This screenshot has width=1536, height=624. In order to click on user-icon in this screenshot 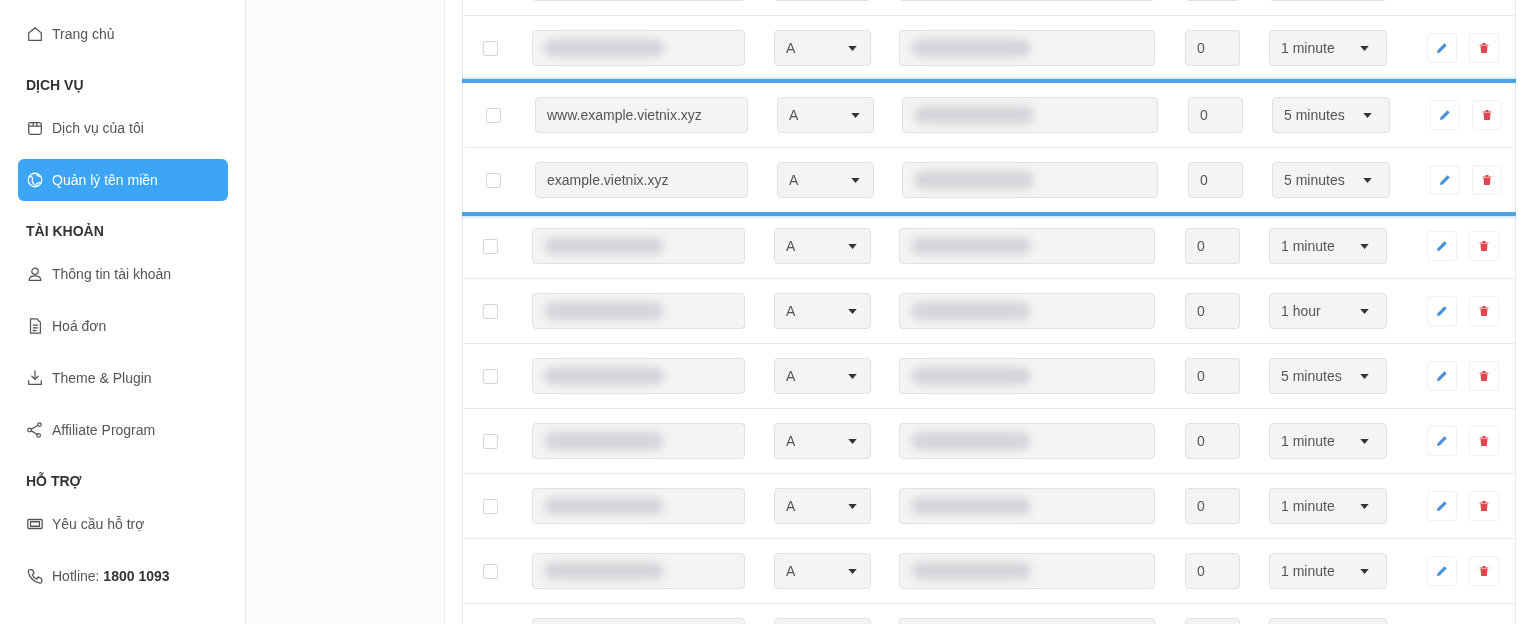, I will do `click(35, 274)`.